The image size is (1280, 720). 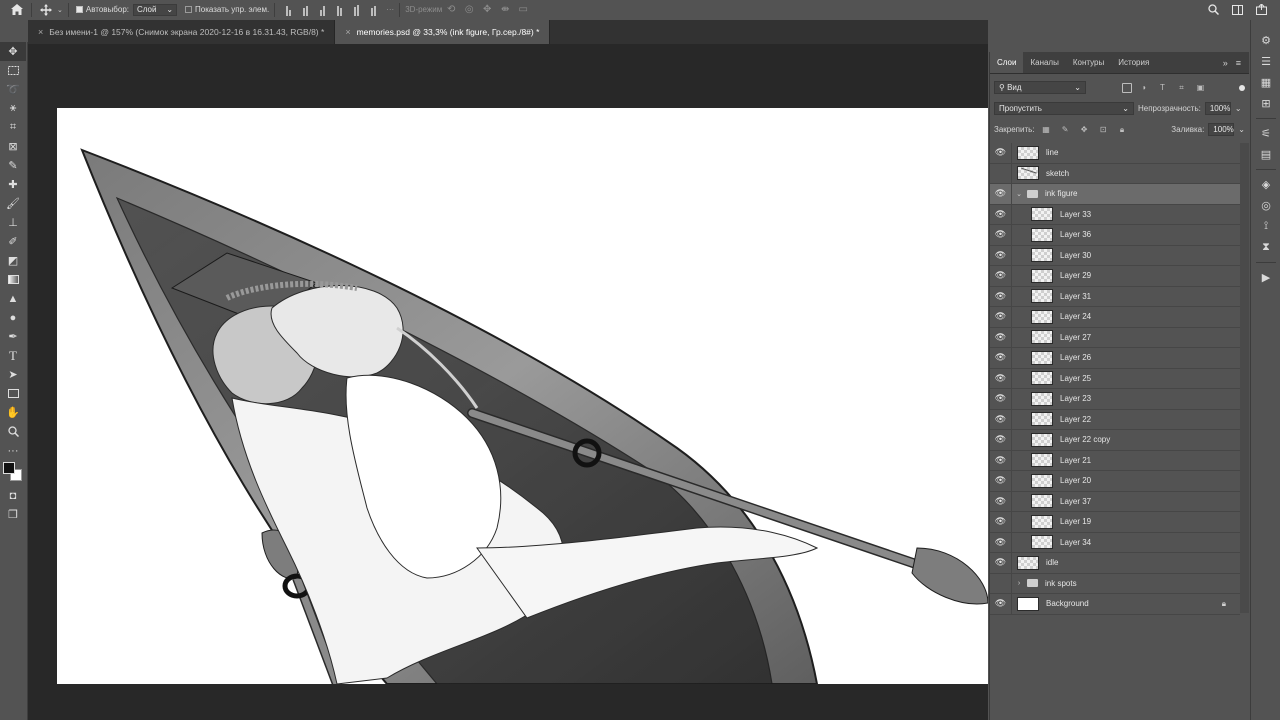 I want to click on orbit-3d-icon: ⟲, so click(x=451, y=10).